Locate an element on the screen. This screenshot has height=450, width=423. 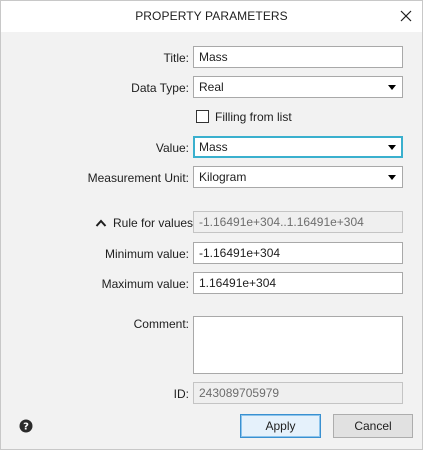
chevron-up-icon is located at coordinates (101, 223).